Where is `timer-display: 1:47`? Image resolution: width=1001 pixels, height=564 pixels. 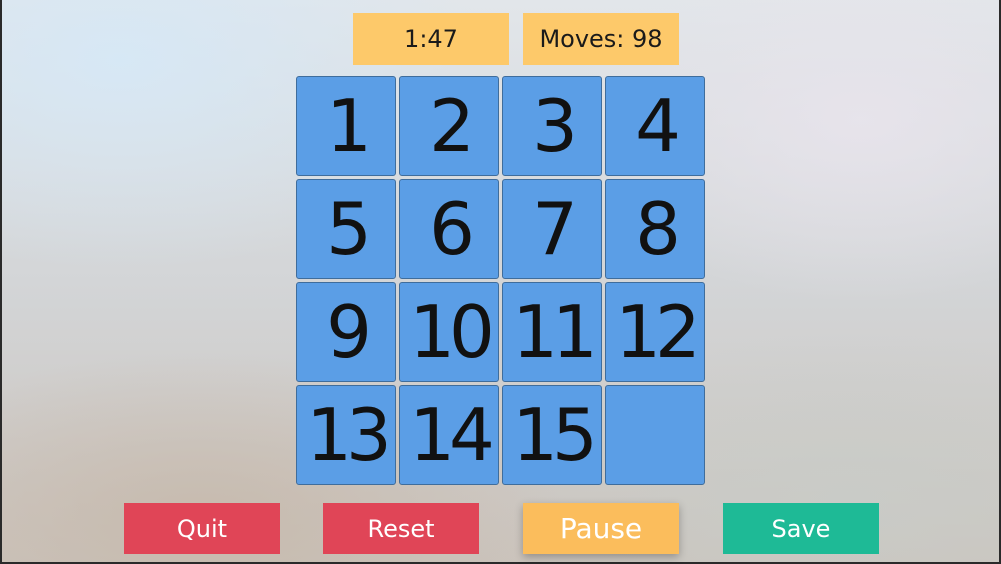
timer-display: 1:47 is located at coordinates (431, 39).